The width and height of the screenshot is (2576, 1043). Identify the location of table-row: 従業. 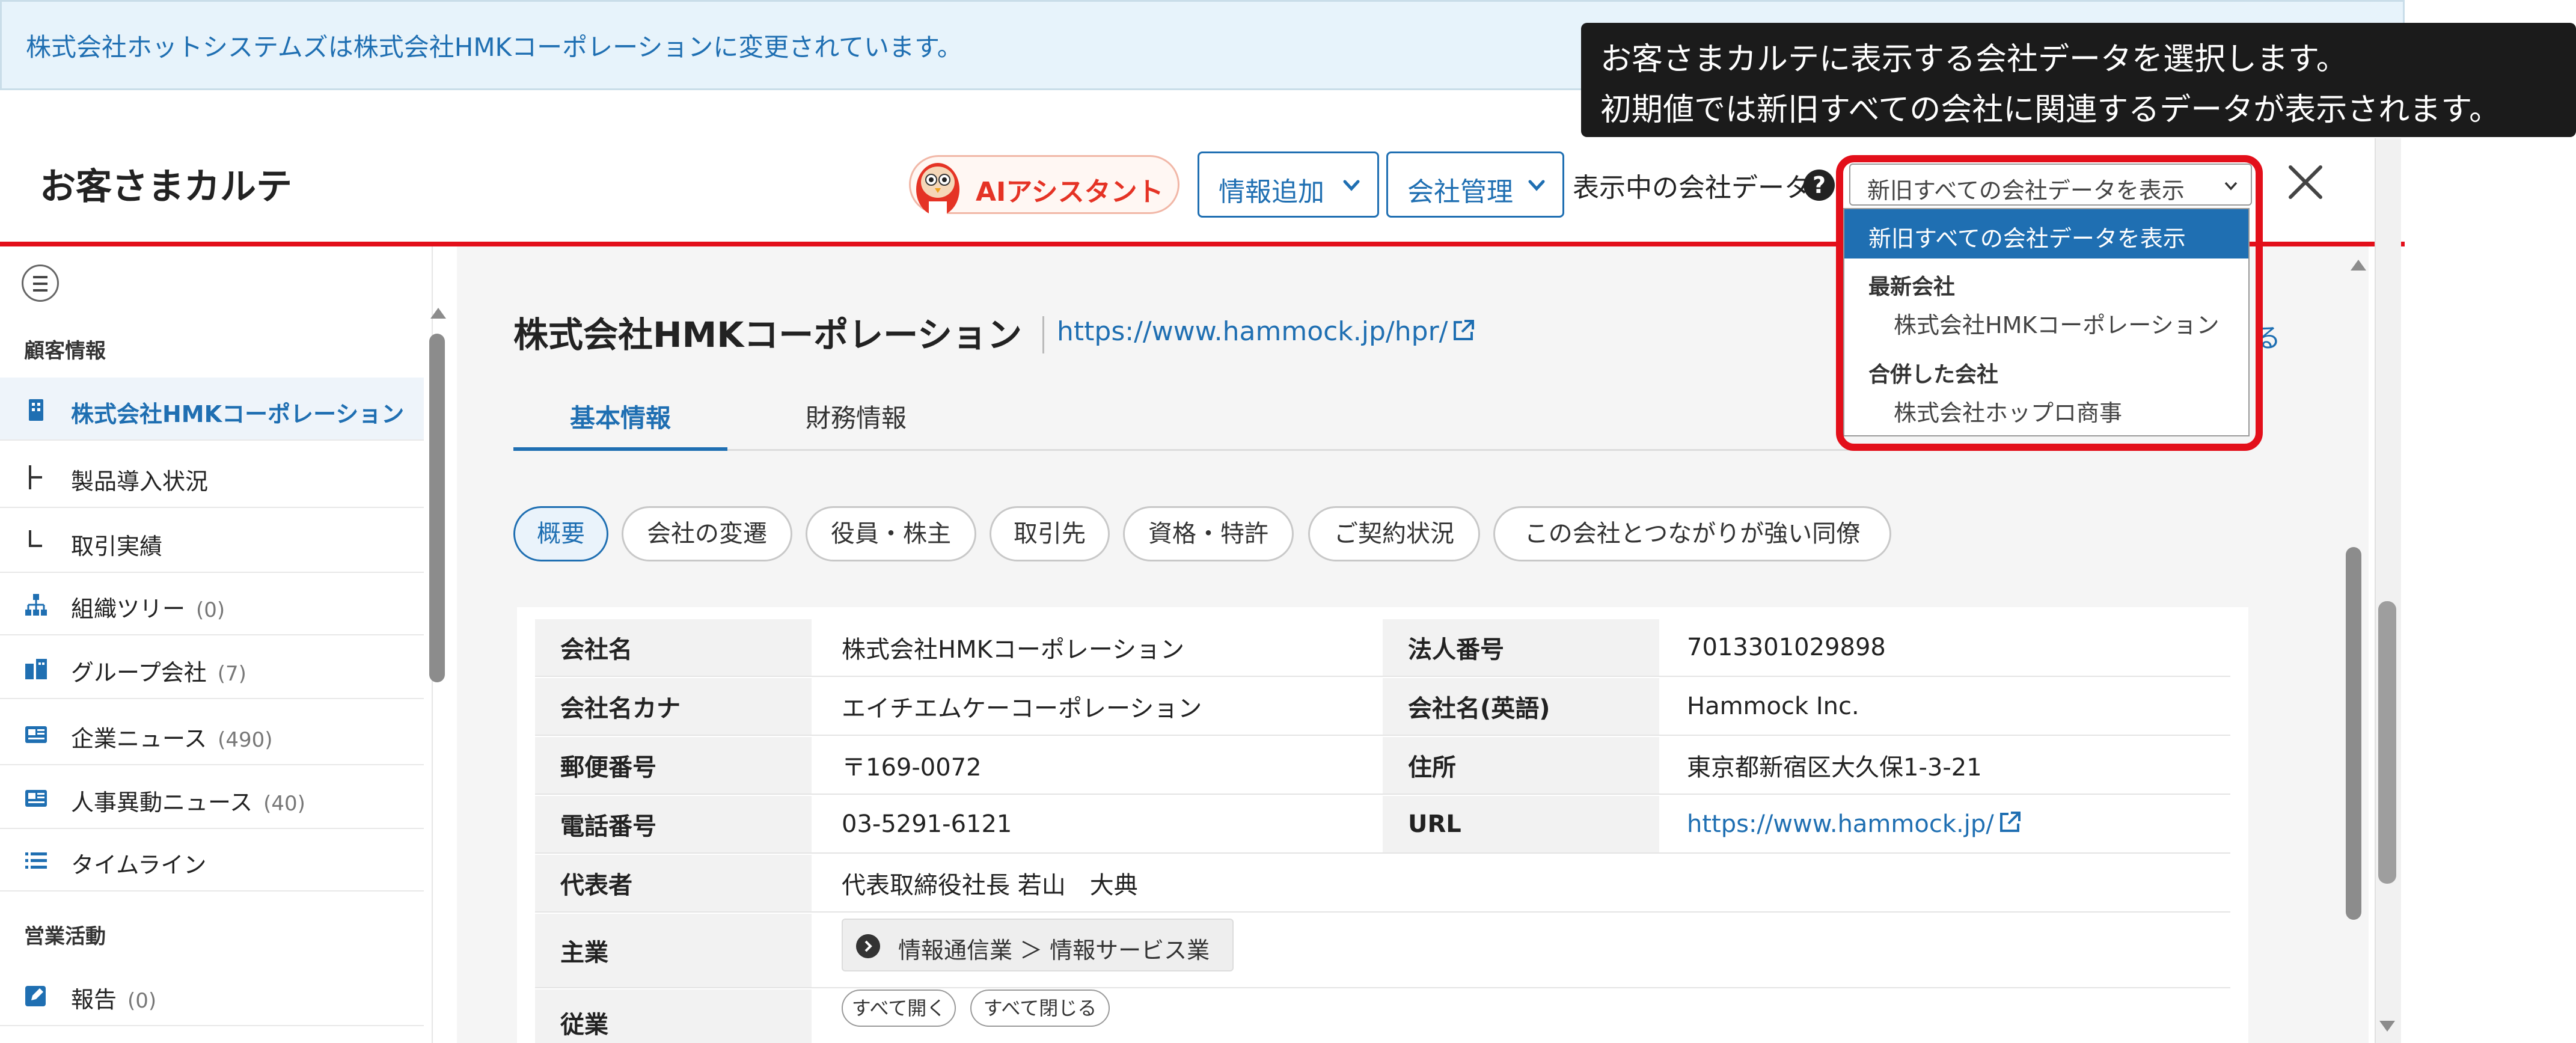
(1382, 1016).